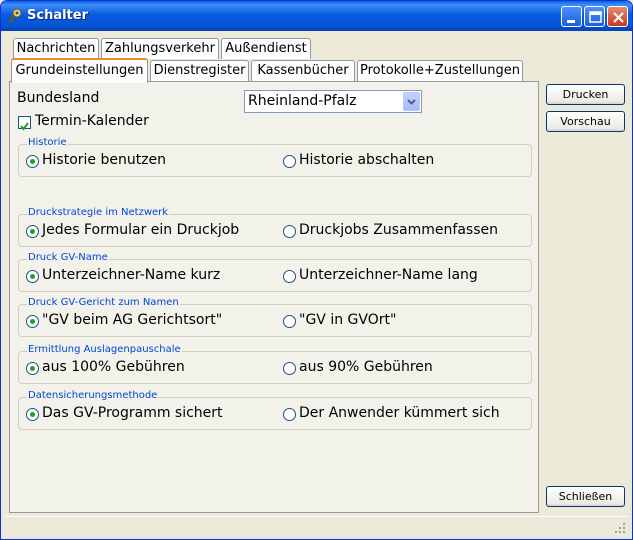 The image size is (633, 540). I want to click on tab-protokolle-zustellungen: Protokolle+Zustellungen, so click(440, 70).